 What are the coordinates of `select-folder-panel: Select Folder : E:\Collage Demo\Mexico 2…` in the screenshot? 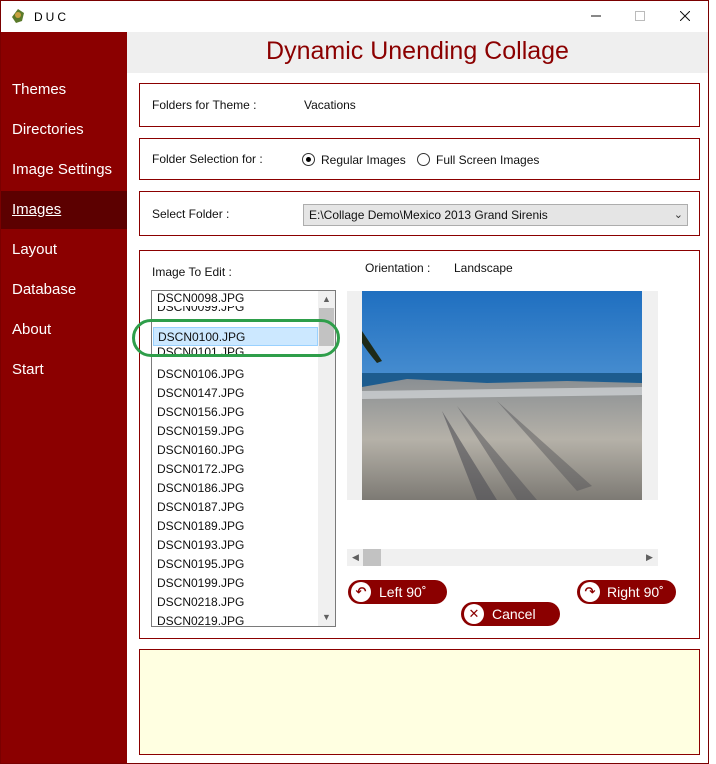 It's located at (419, 213).